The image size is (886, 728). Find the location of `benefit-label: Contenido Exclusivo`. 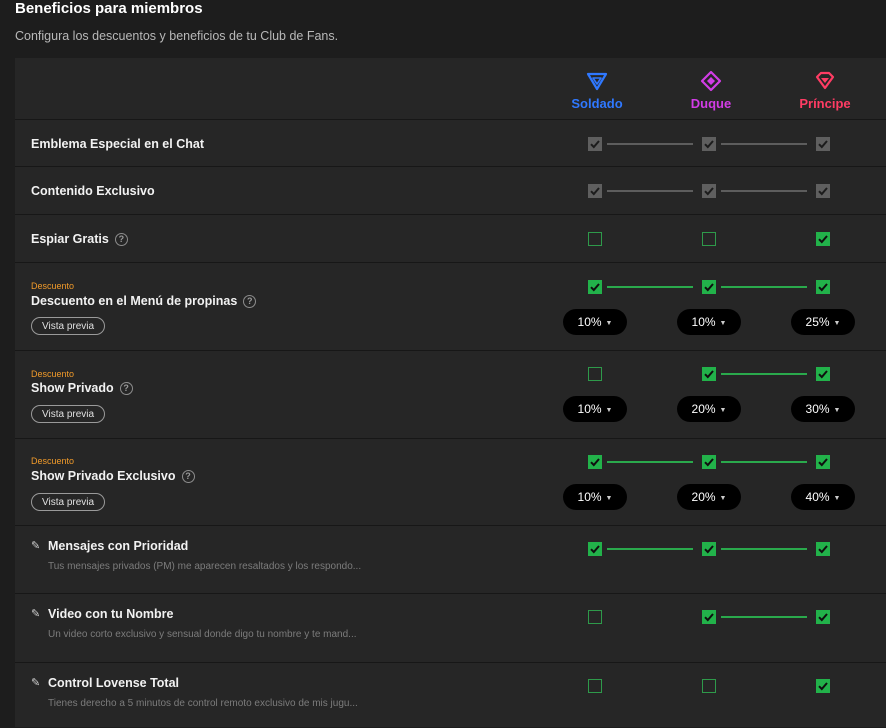

benefit-label: Contenido Exclusivo is located at coordinates (93, 191).